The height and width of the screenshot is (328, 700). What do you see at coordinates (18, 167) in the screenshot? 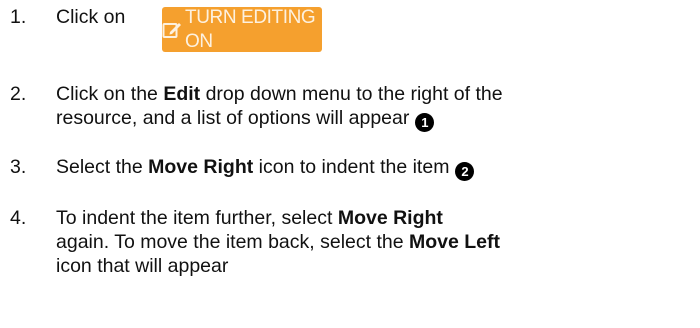
I see `step-number: 3.` at bounding box center [18, 167].